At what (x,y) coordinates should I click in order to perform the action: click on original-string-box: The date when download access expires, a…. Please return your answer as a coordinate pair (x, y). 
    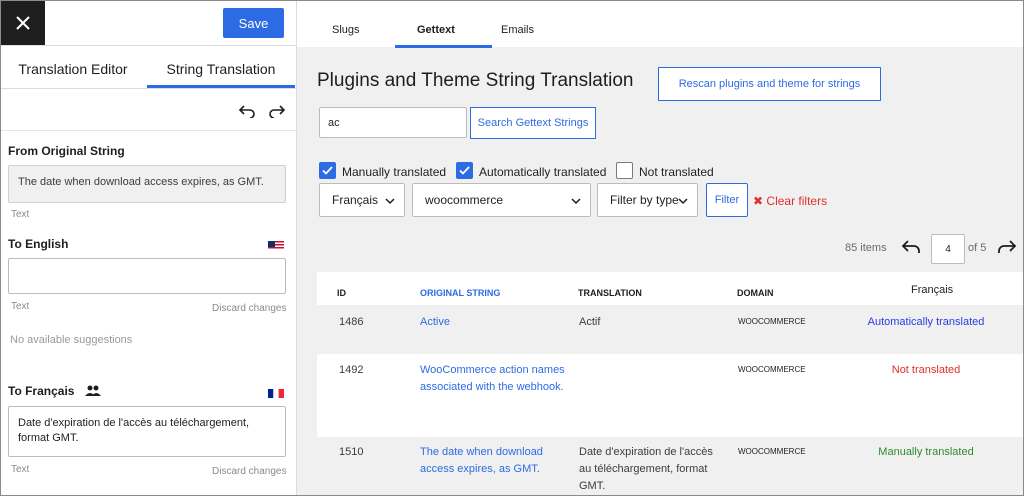
    Looking at the image, I should click on (147, 184).